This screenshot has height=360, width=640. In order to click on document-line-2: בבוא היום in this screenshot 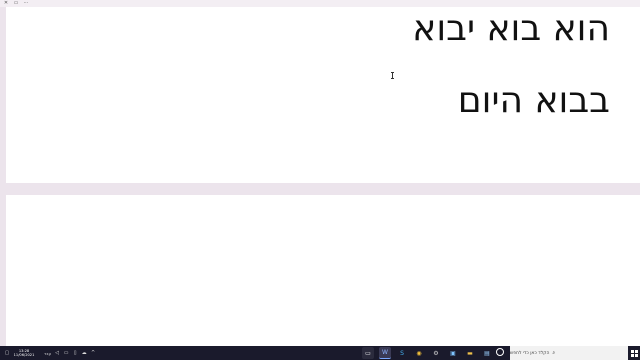, I will do `click(534, 101)`.